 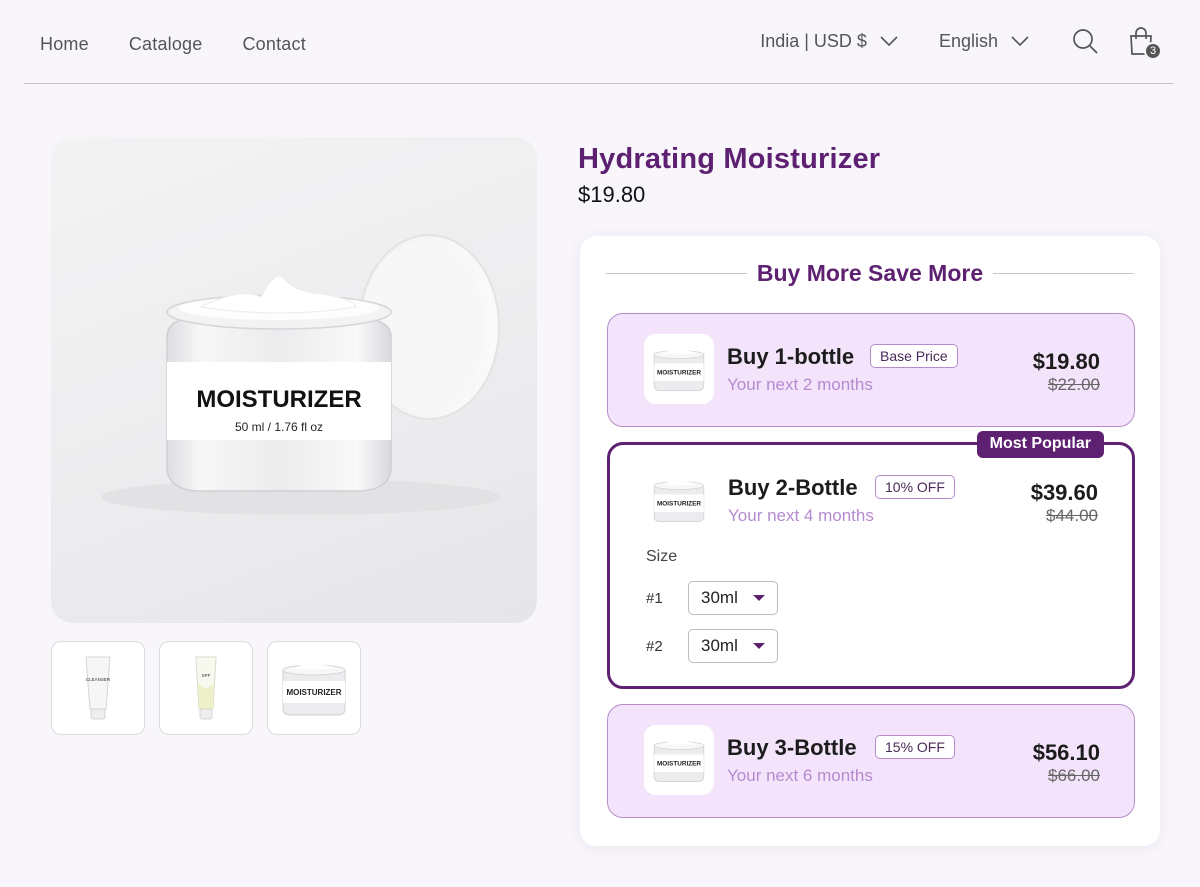 What do you see at coordinates (1074, 775) in the screenshot?
I see `offer-compare-price: $66.00` at bounding box center [1074, 775].